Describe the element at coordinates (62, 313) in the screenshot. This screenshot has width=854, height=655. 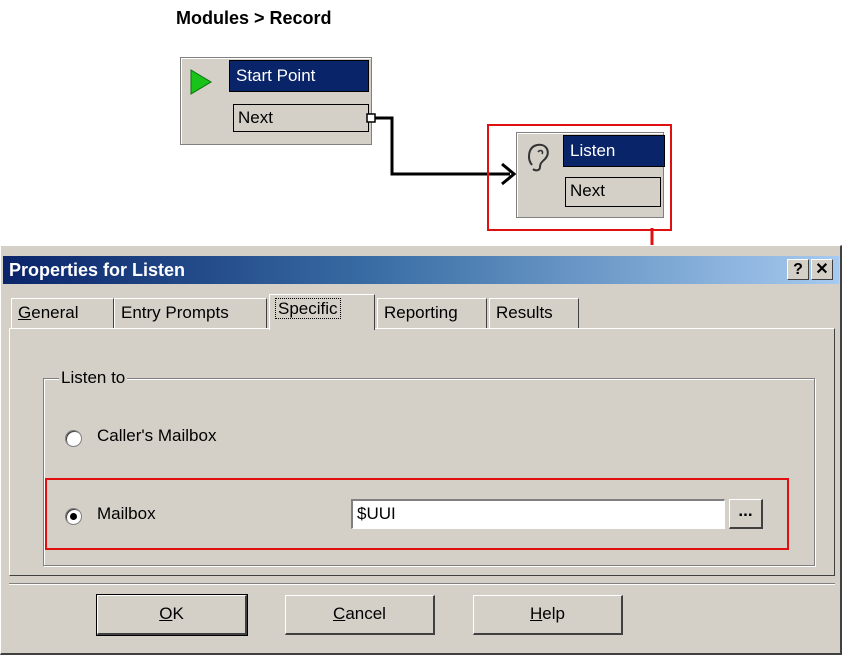
I see `tab-general: General` at that location.